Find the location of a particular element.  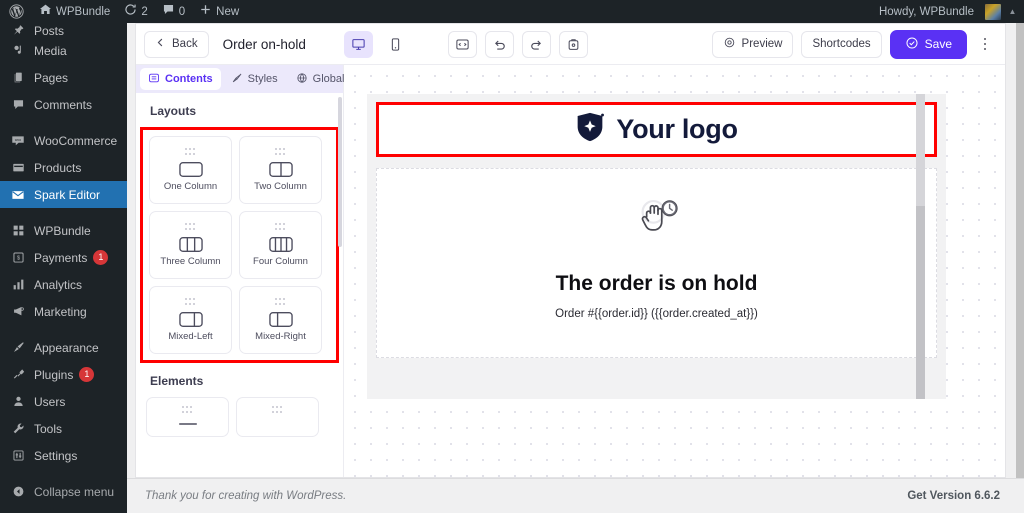

logo-section: Your logo is located at coordinates (656, 129).